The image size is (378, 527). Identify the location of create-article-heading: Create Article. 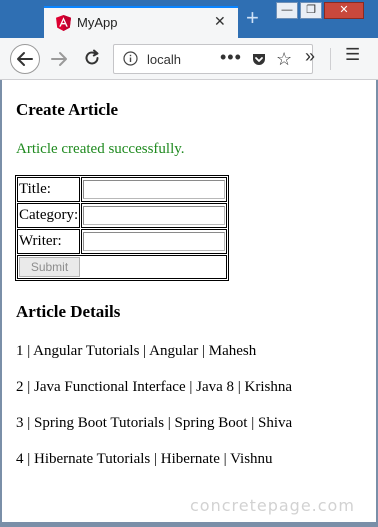
(67, 109).